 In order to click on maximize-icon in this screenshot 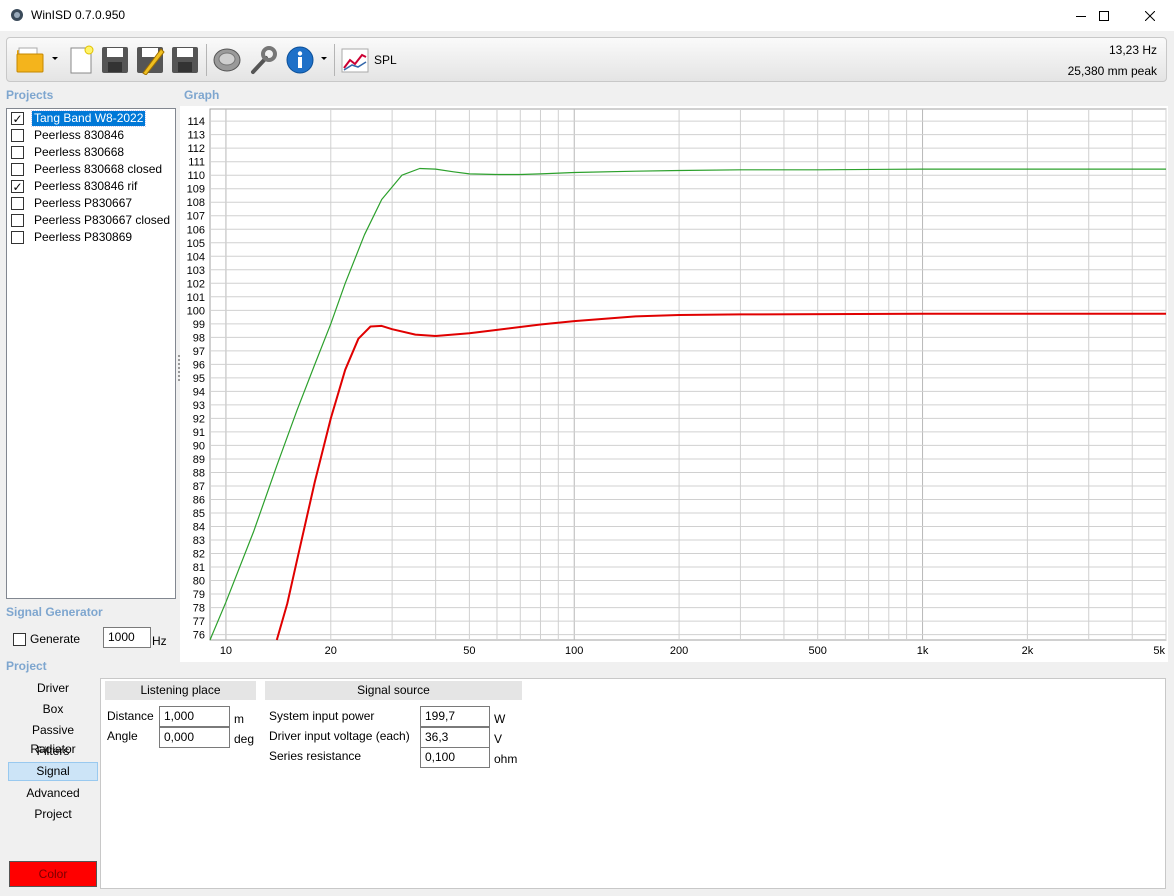, I will do `click(1104, 15)`.